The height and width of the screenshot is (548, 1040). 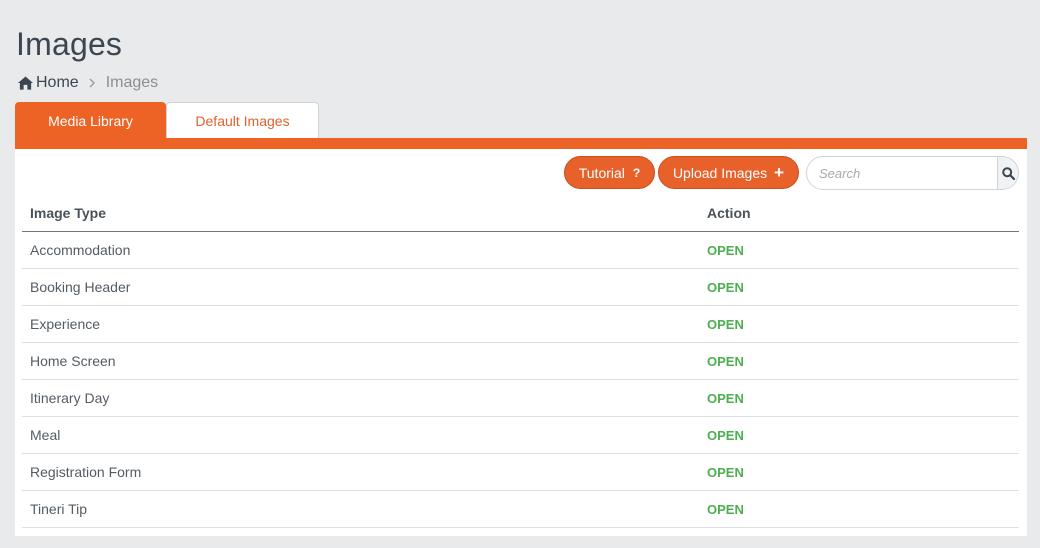 I want to click on search-icon, so click(x=1008, y=173).